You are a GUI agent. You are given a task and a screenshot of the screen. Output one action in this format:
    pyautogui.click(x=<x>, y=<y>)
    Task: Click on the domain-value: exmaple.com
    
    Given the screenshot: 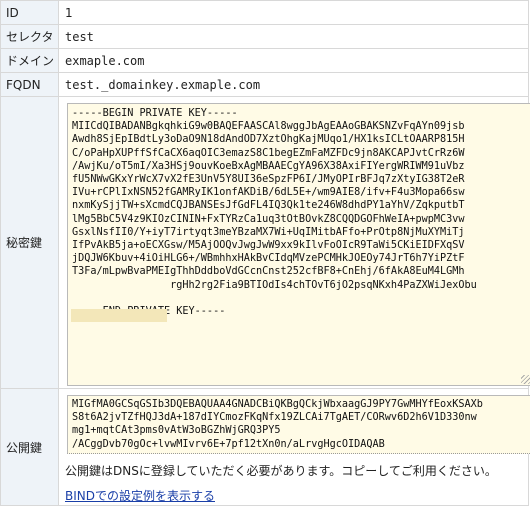 What is the action you would take?
    pyautogui.click(x=293, y=60)
    